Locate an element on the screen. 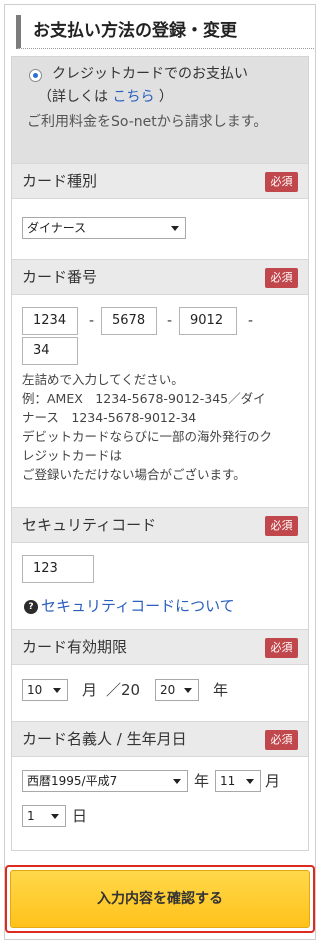  help-line: レジットカードは is located at coordinates (72, 455).